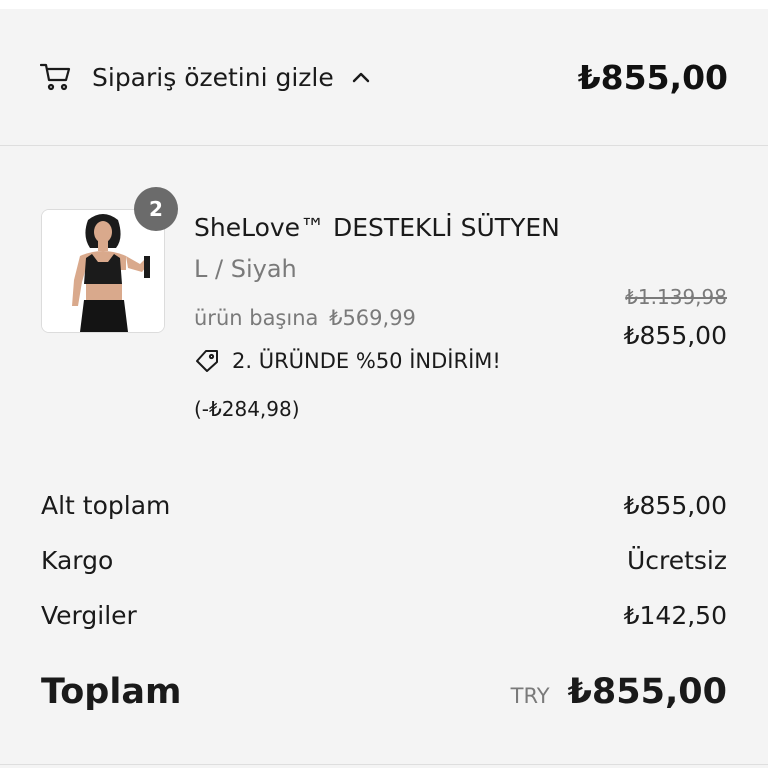 This screenshot has width=768, height=768. I want to click on divider, so click(384, 764).